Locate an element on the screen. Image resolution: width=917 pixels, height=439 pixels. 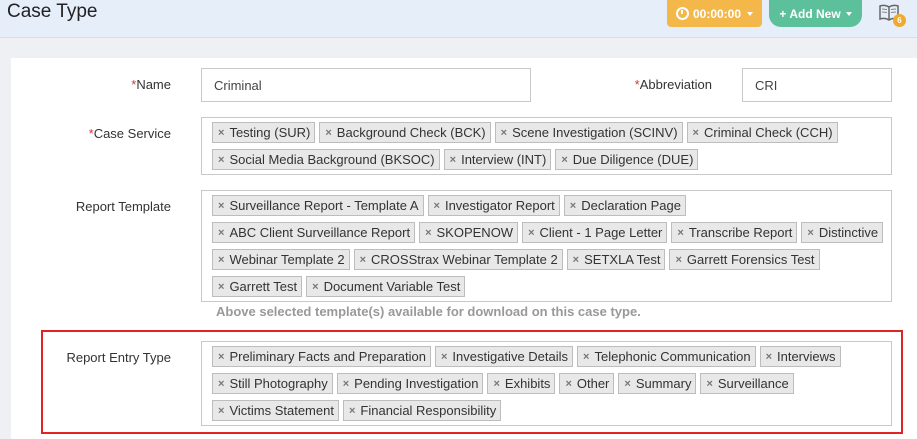
add-new-button: + Add New is located at coordinates (815, 13).